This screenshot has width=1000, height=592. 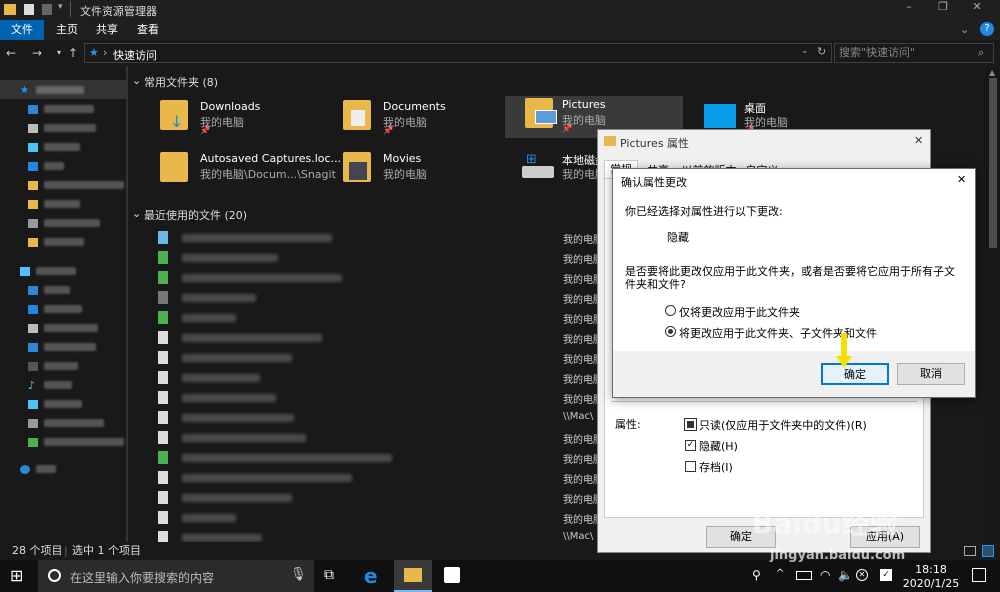 What do you see at coordinates (821, 51) in the screenshot?
I see `refresh-icon: ↻` at bounding box center [821, 51].